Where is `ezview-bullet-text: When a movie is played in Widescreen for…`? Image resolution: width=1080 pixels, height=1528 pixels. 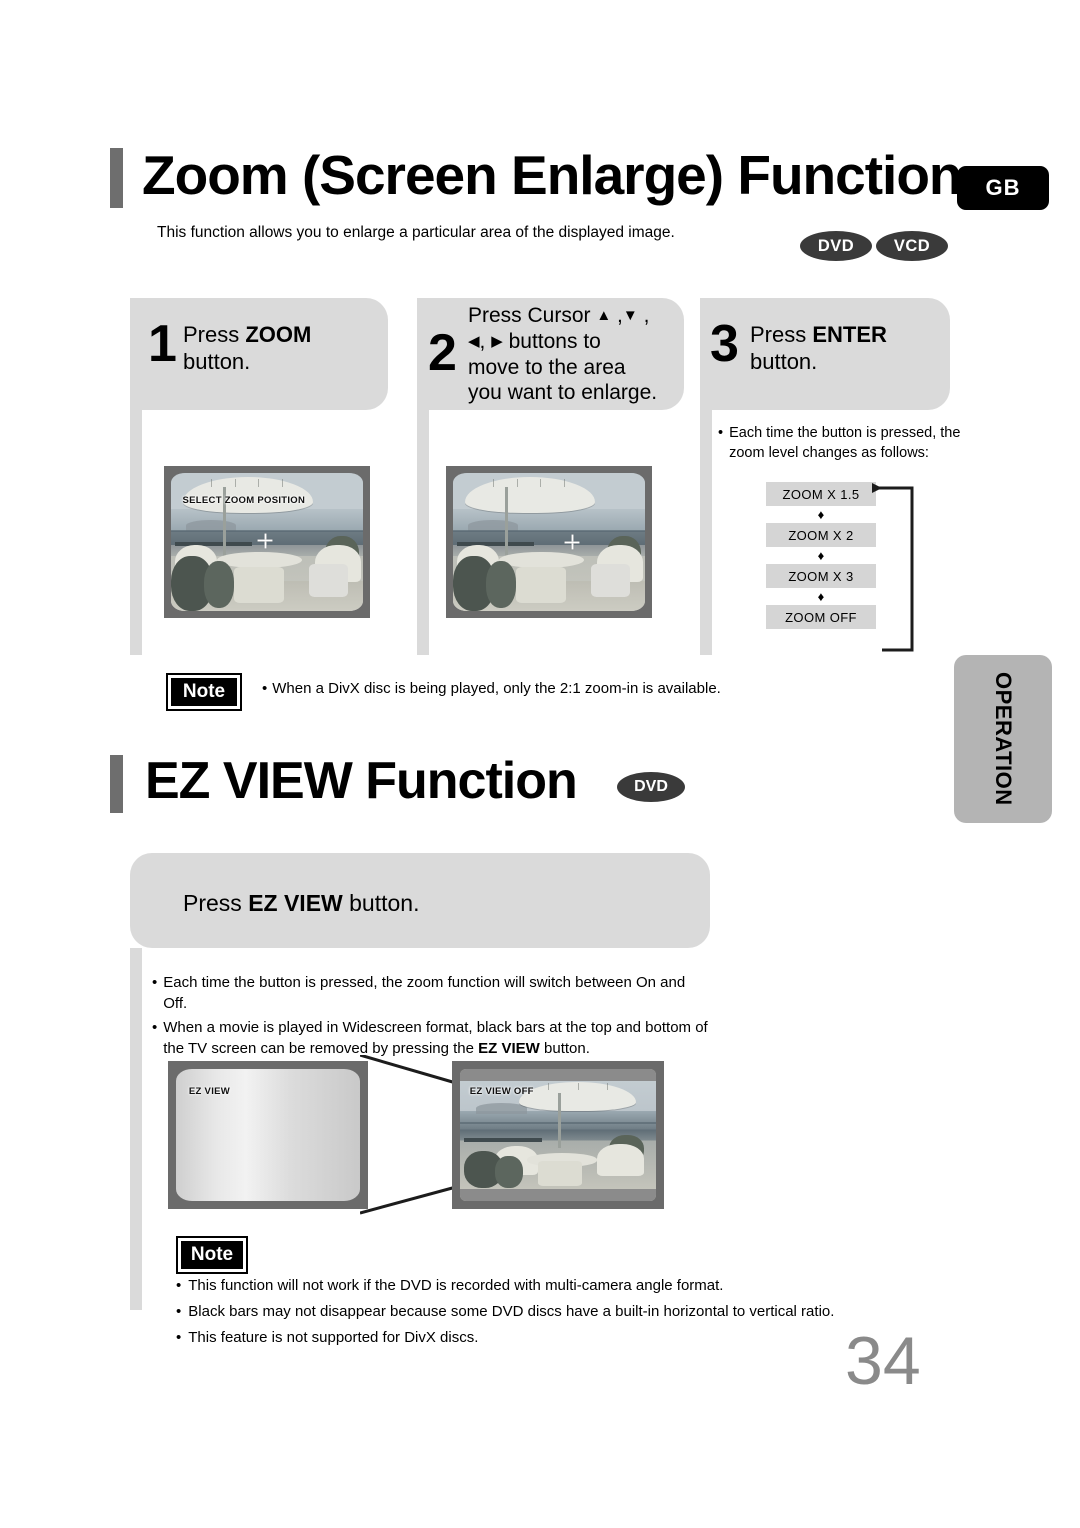
ezview-bullet-text: When a movie is played in Widescreen for… is located at coordinates (435, 1037).